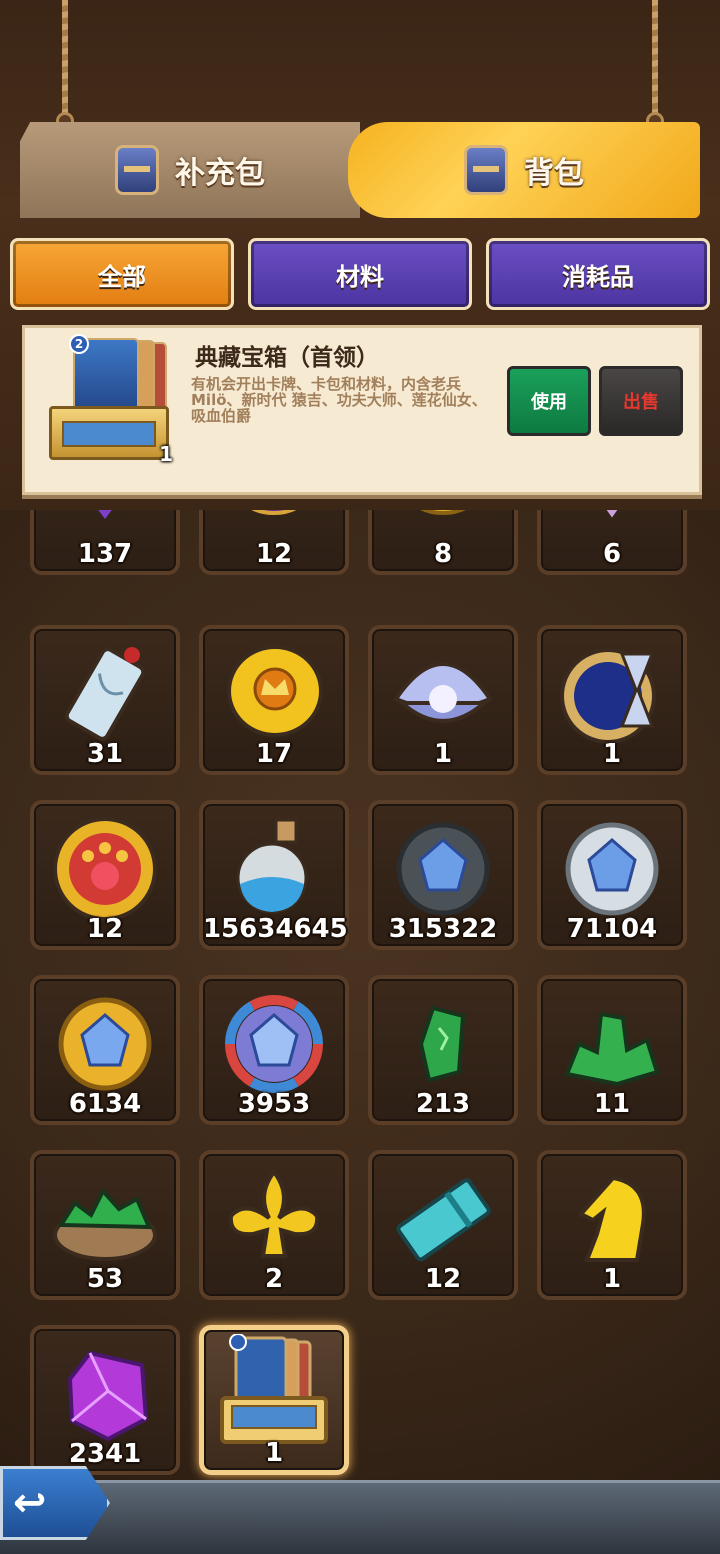 Image resolution: width=720 pixels, height=1554 pixels. Describe the element at coordinates (360, 542) in the screenshot. I see `inventory-partial-row: 137 12 8 6` at that location.